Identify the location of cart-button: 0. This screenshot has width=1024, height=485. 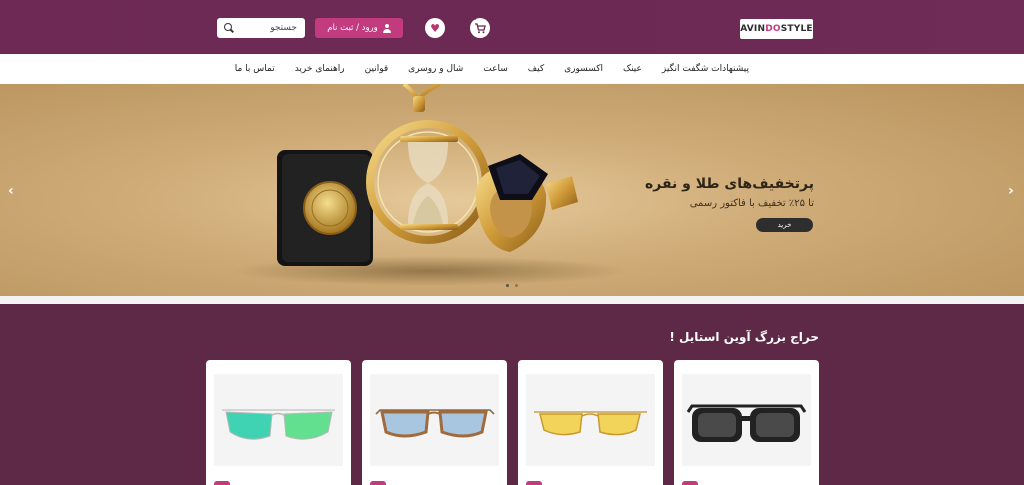
(480, 26).